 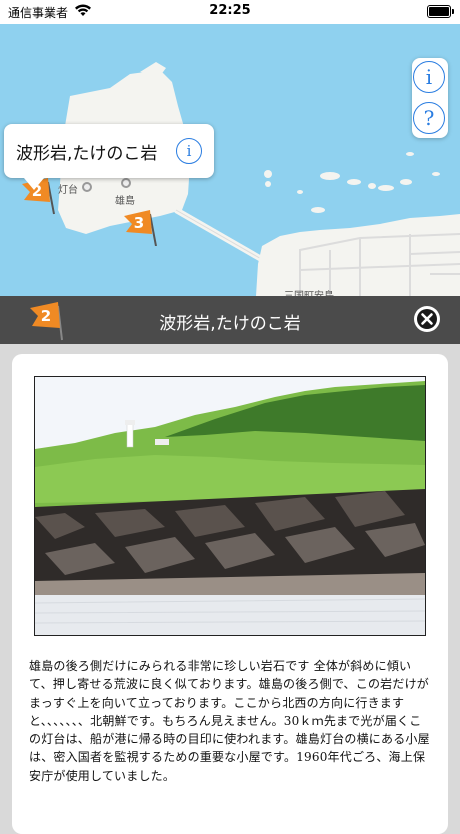 I want to click on detail-header: 2 波形岩,たけのこ岩, so click(x=230, y=320).